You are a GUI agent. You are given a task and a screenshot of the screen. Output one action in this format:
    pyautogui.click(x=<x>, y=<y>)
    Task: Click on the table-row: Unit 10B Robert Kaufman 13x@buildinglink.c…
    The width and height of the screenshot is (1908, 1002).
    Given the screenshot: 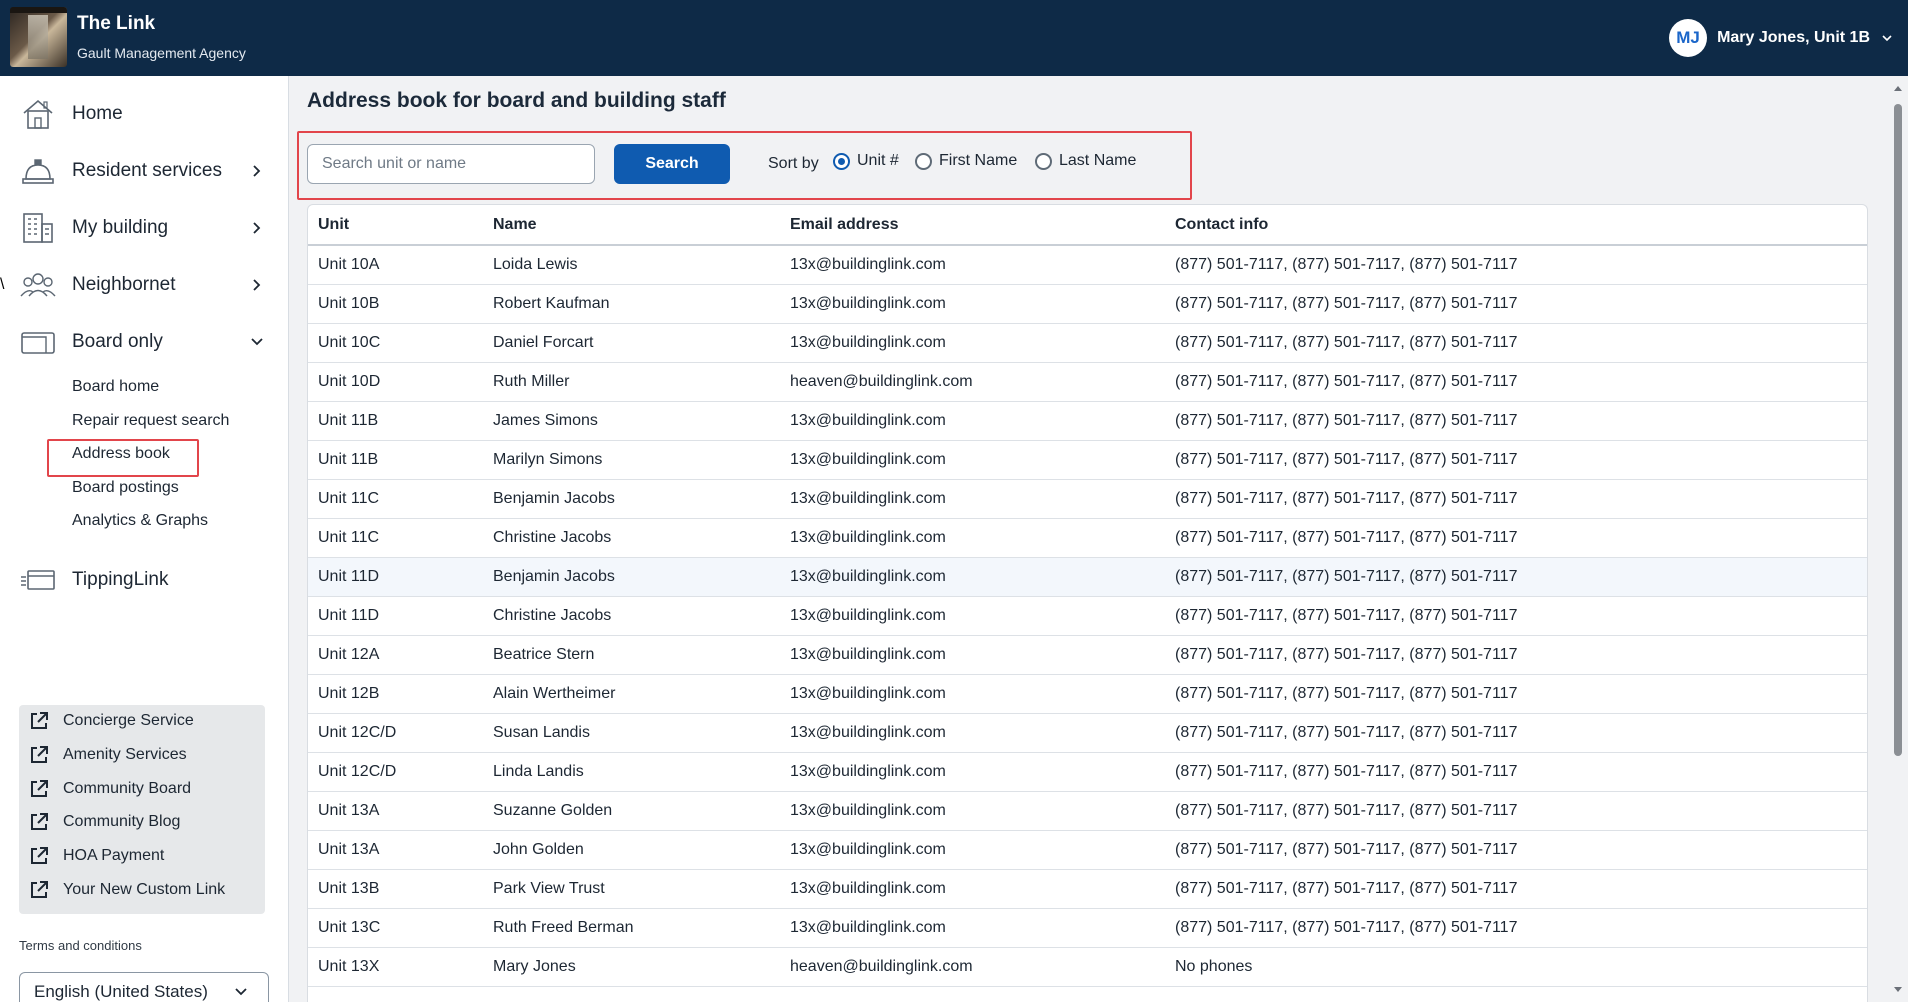 What is the action you would take?
    pyautogui.click(x=1087, y=304)
    